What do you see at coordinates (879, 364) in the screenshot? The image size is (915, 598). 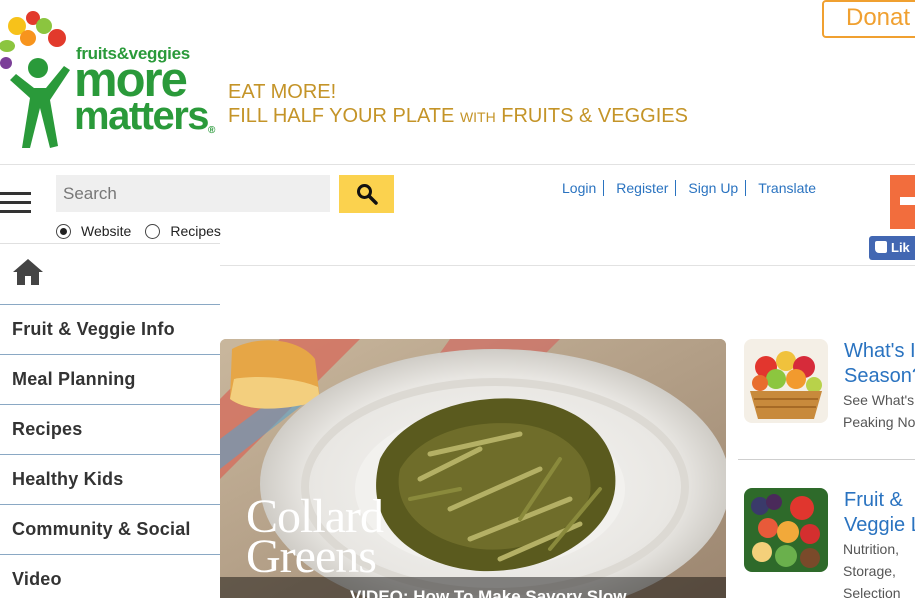 I see `card-title: What's I Season?` at bounding box center [879, 364].